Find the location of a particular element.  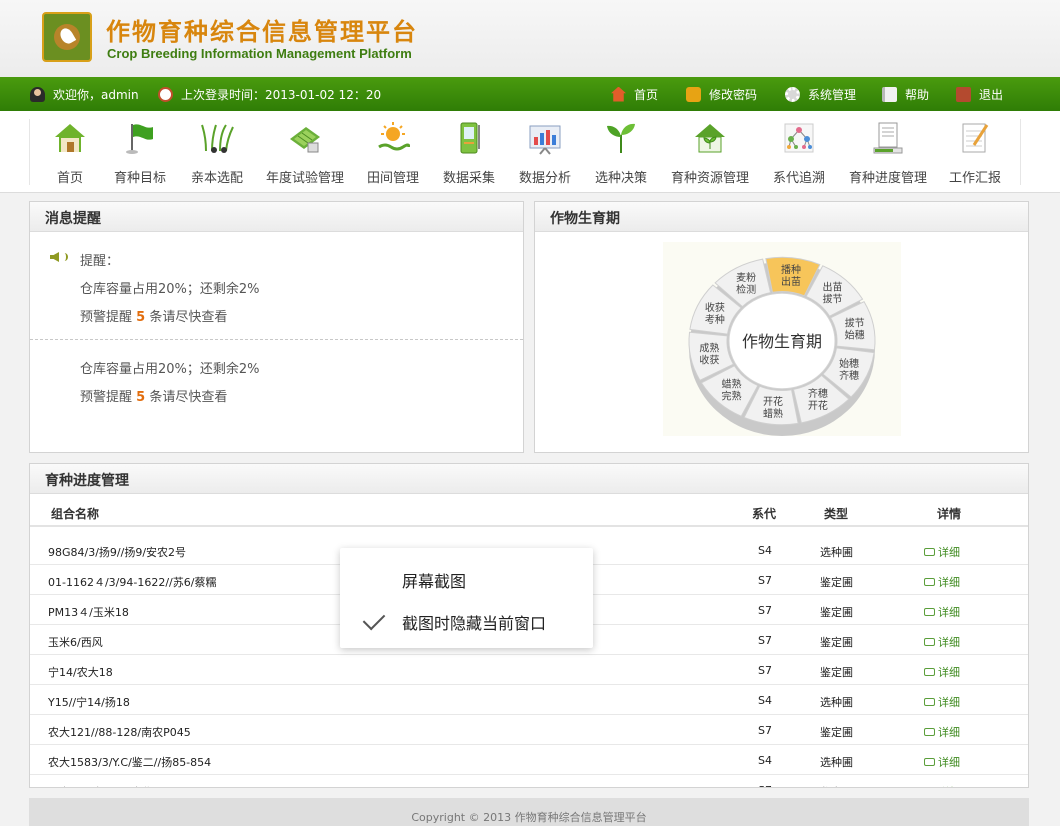

divider is located at coordinates (276, 339).